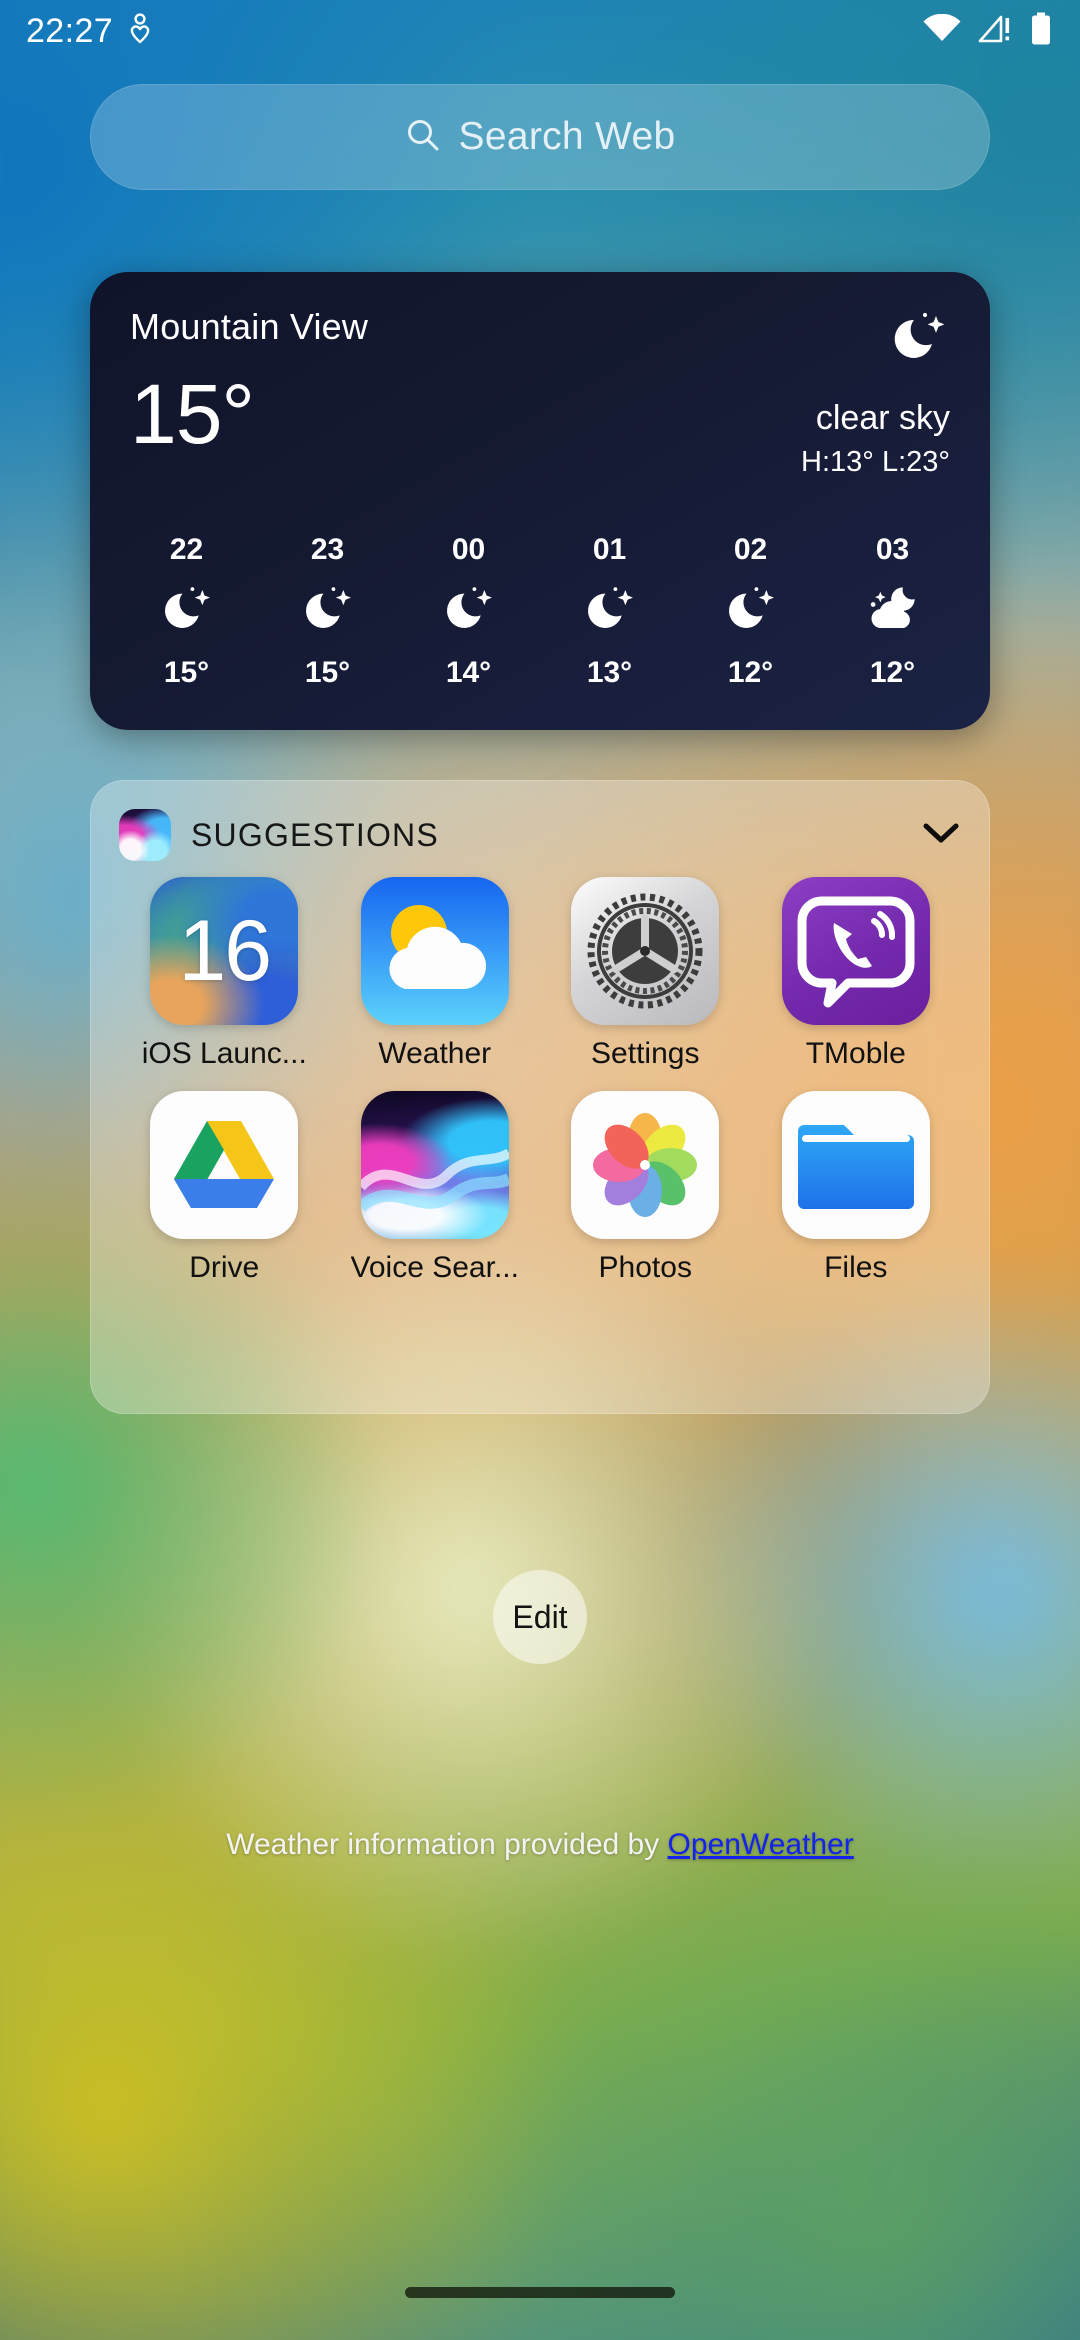  What do you see at coordinates (70, 30) in the screenshot?
I see `status-bar-clock: 22:27` at bounding box center [70, 30].